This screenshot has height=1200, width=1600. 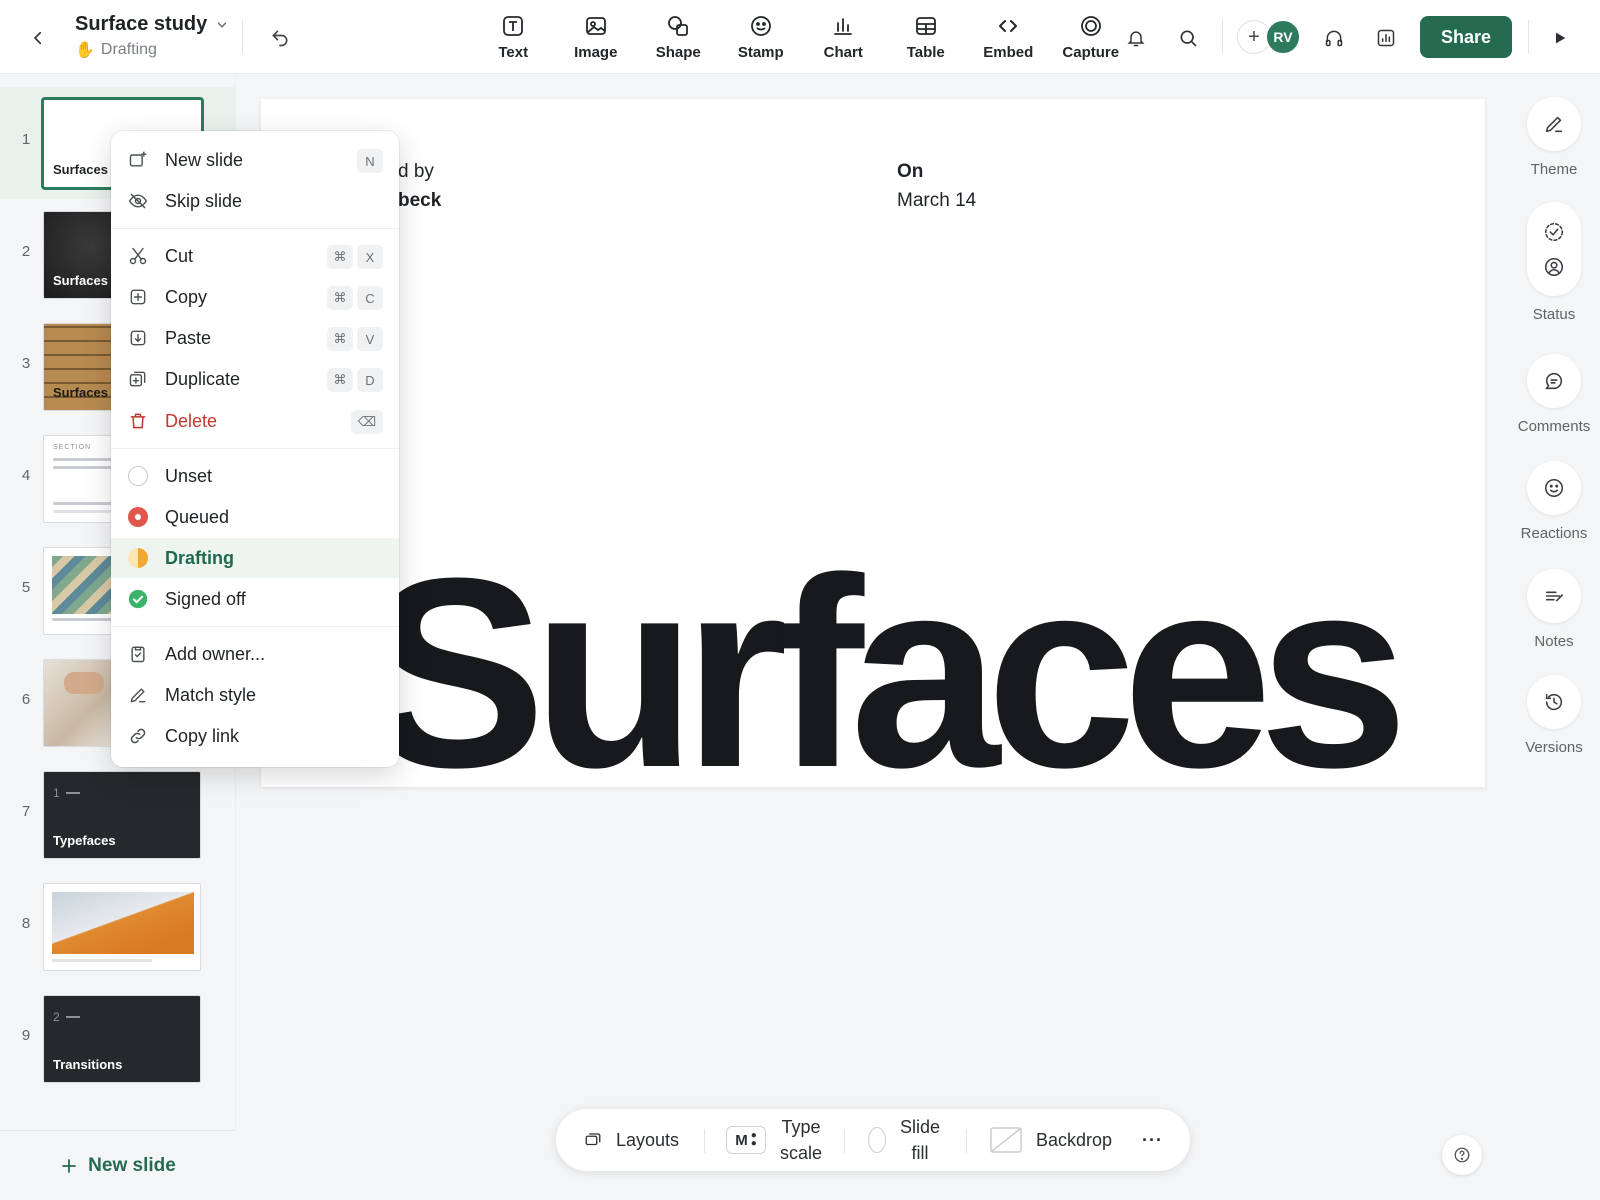 I want to click on slide-row: 8, so click(x=118, y=927).